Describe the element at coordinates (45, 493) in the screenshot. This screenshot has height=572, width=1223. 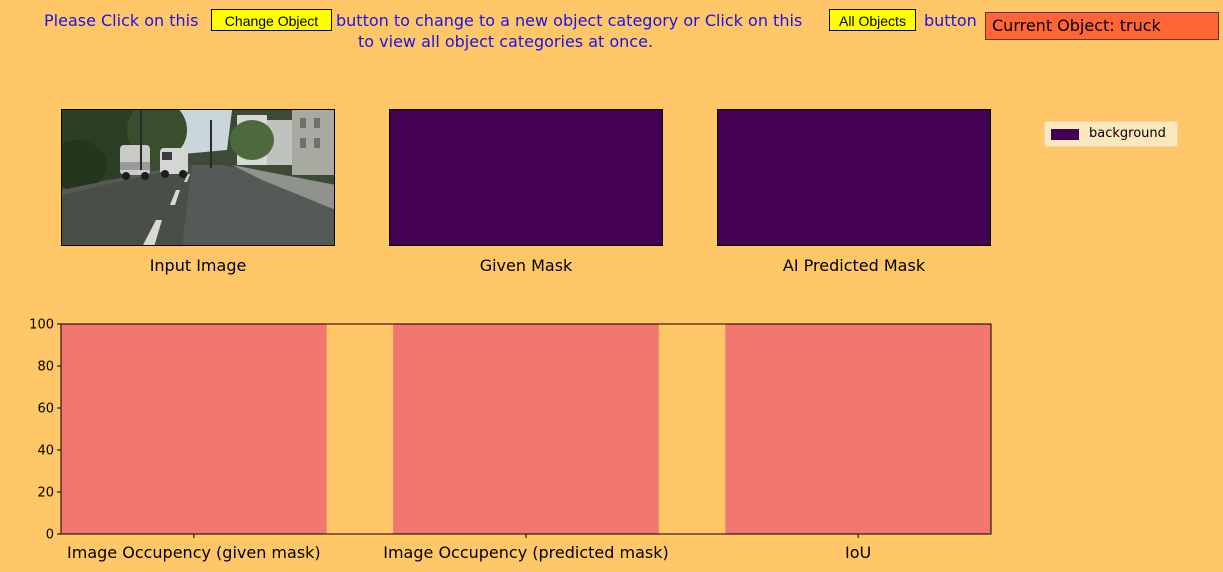
I see `y-tick-label-1: 20` at that location.